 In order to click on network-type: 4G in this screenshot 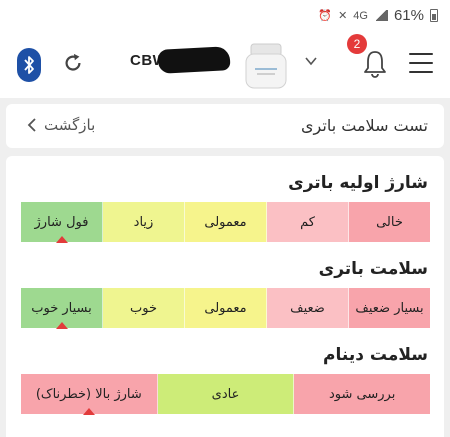, I will do `click(360, 15)`.